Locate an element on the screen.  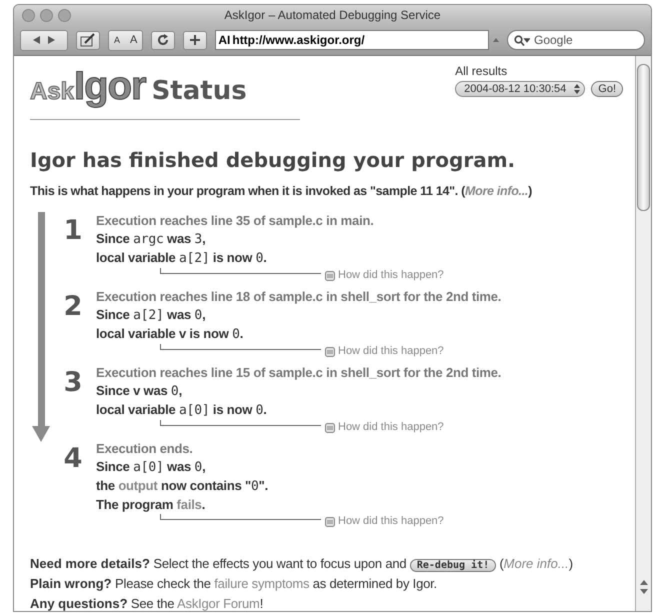
footer-text: ! is located at coordinates (262, 603).